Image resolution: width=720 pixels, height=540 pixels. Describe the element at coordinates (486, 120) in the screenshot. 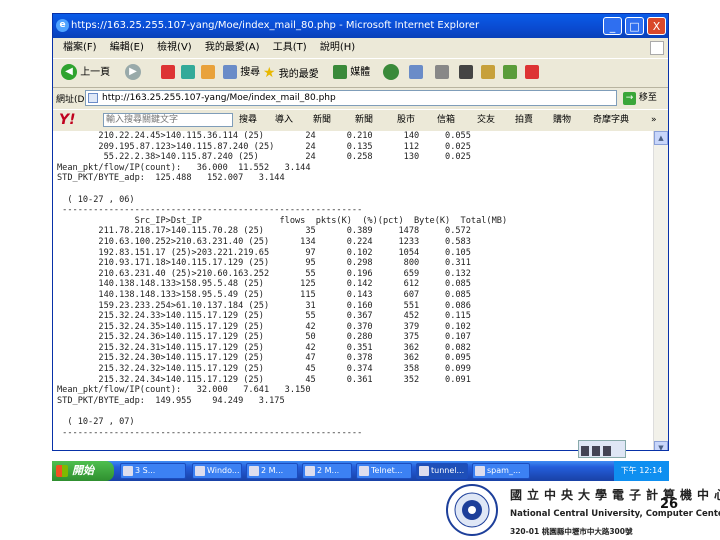

I see `yahoo-dating-button: 交友` at that location.